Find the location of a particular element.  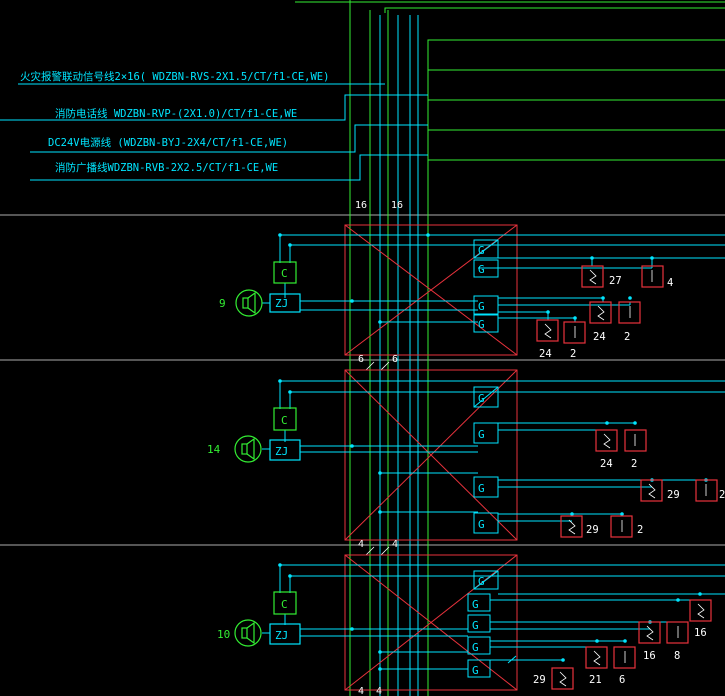

speaker-count: 14 is located at coordinates (214, 449).